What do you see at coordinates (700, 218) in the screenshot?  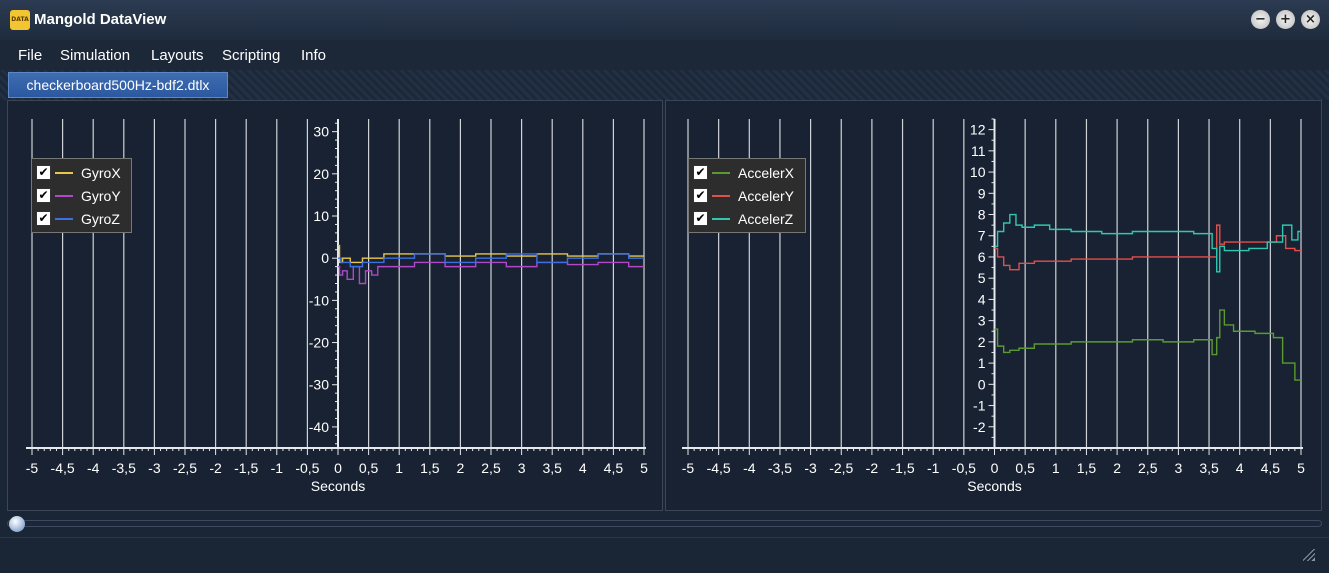 I see `legend-checkbox-accelerz: ✔` at bounding box center [700, 218].